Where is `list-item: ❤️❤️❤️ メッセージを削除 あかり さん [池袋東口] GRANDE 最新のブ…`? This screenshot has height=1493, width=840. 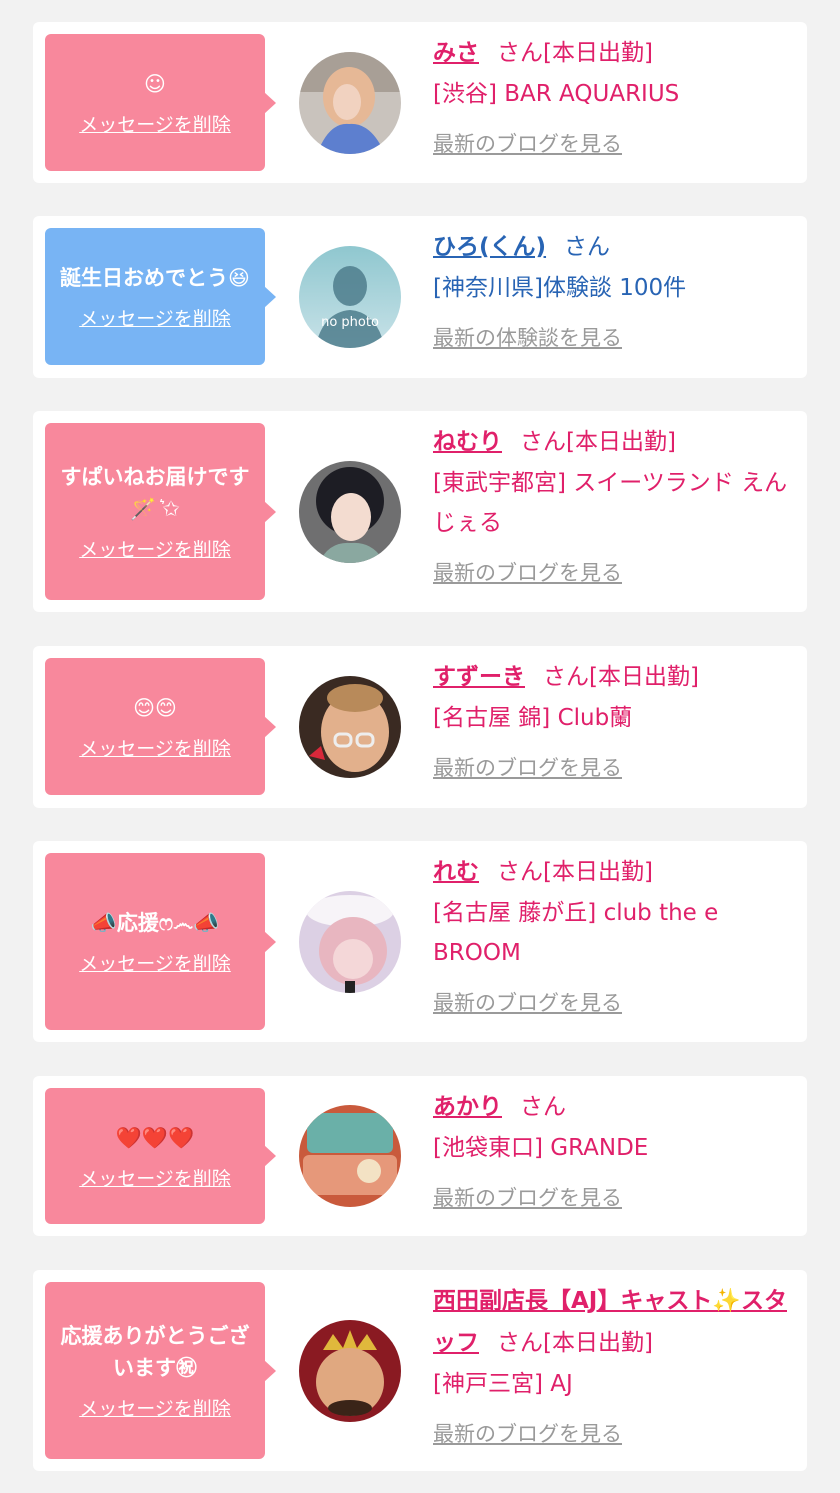
list-item: ❤️❤️❤️ メッセージを削除 あかり さん [池袋東口] GRANDE 最新のブ… is located at coordinates (420, 1156).